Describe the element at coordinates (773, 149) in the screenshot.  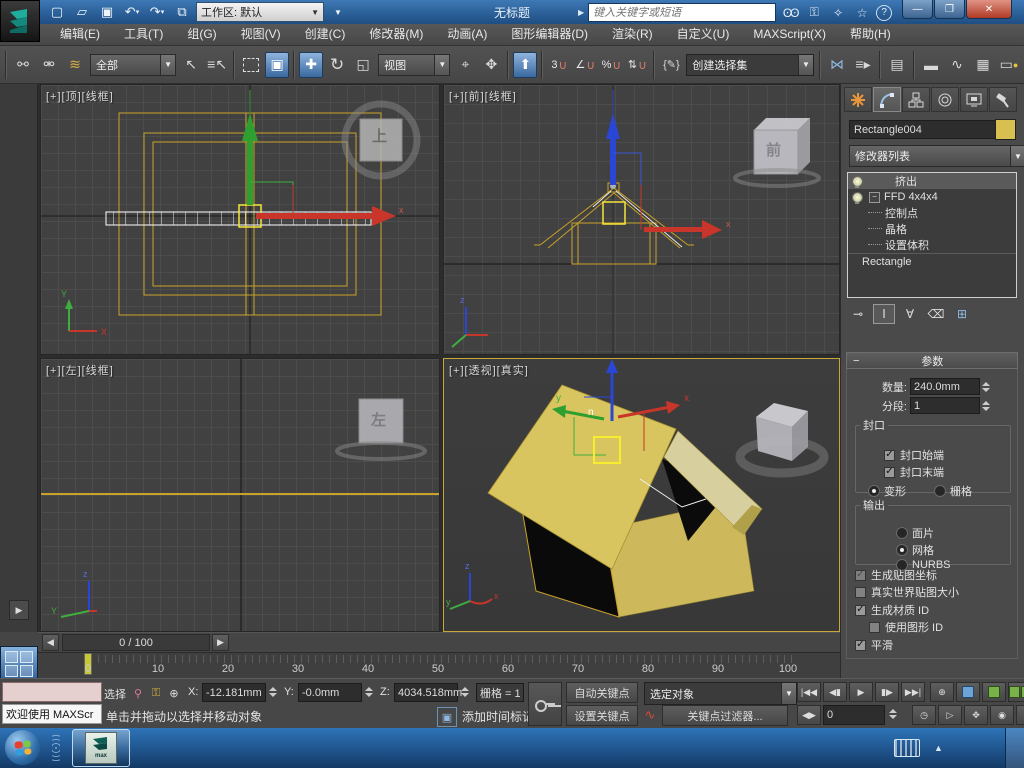
I see `viewcube-front: 前` at that location.